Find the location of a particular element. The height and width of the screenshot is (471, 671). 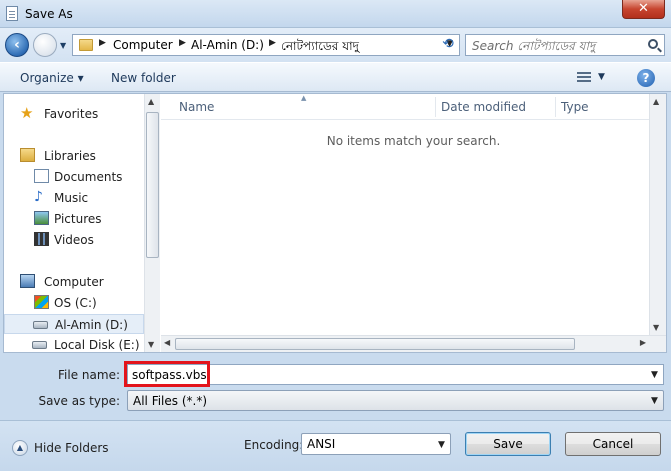

close-button: ✕ is located at coordinates (643, 9).